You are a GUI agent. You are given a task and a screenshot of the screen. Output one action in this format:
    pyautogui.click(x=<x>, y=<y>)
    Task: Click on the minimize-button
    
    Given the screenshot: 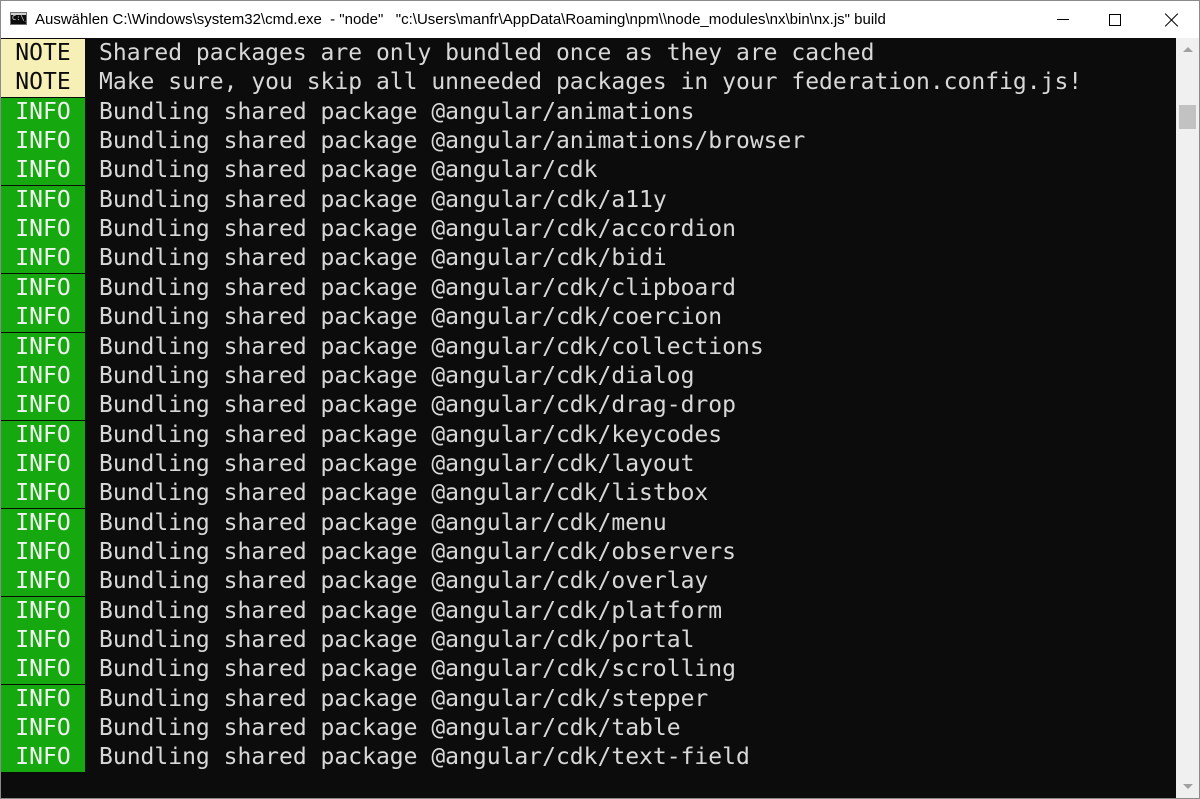 What is the action you would take?
    pyautogui.click(x=1063, y=19)
    